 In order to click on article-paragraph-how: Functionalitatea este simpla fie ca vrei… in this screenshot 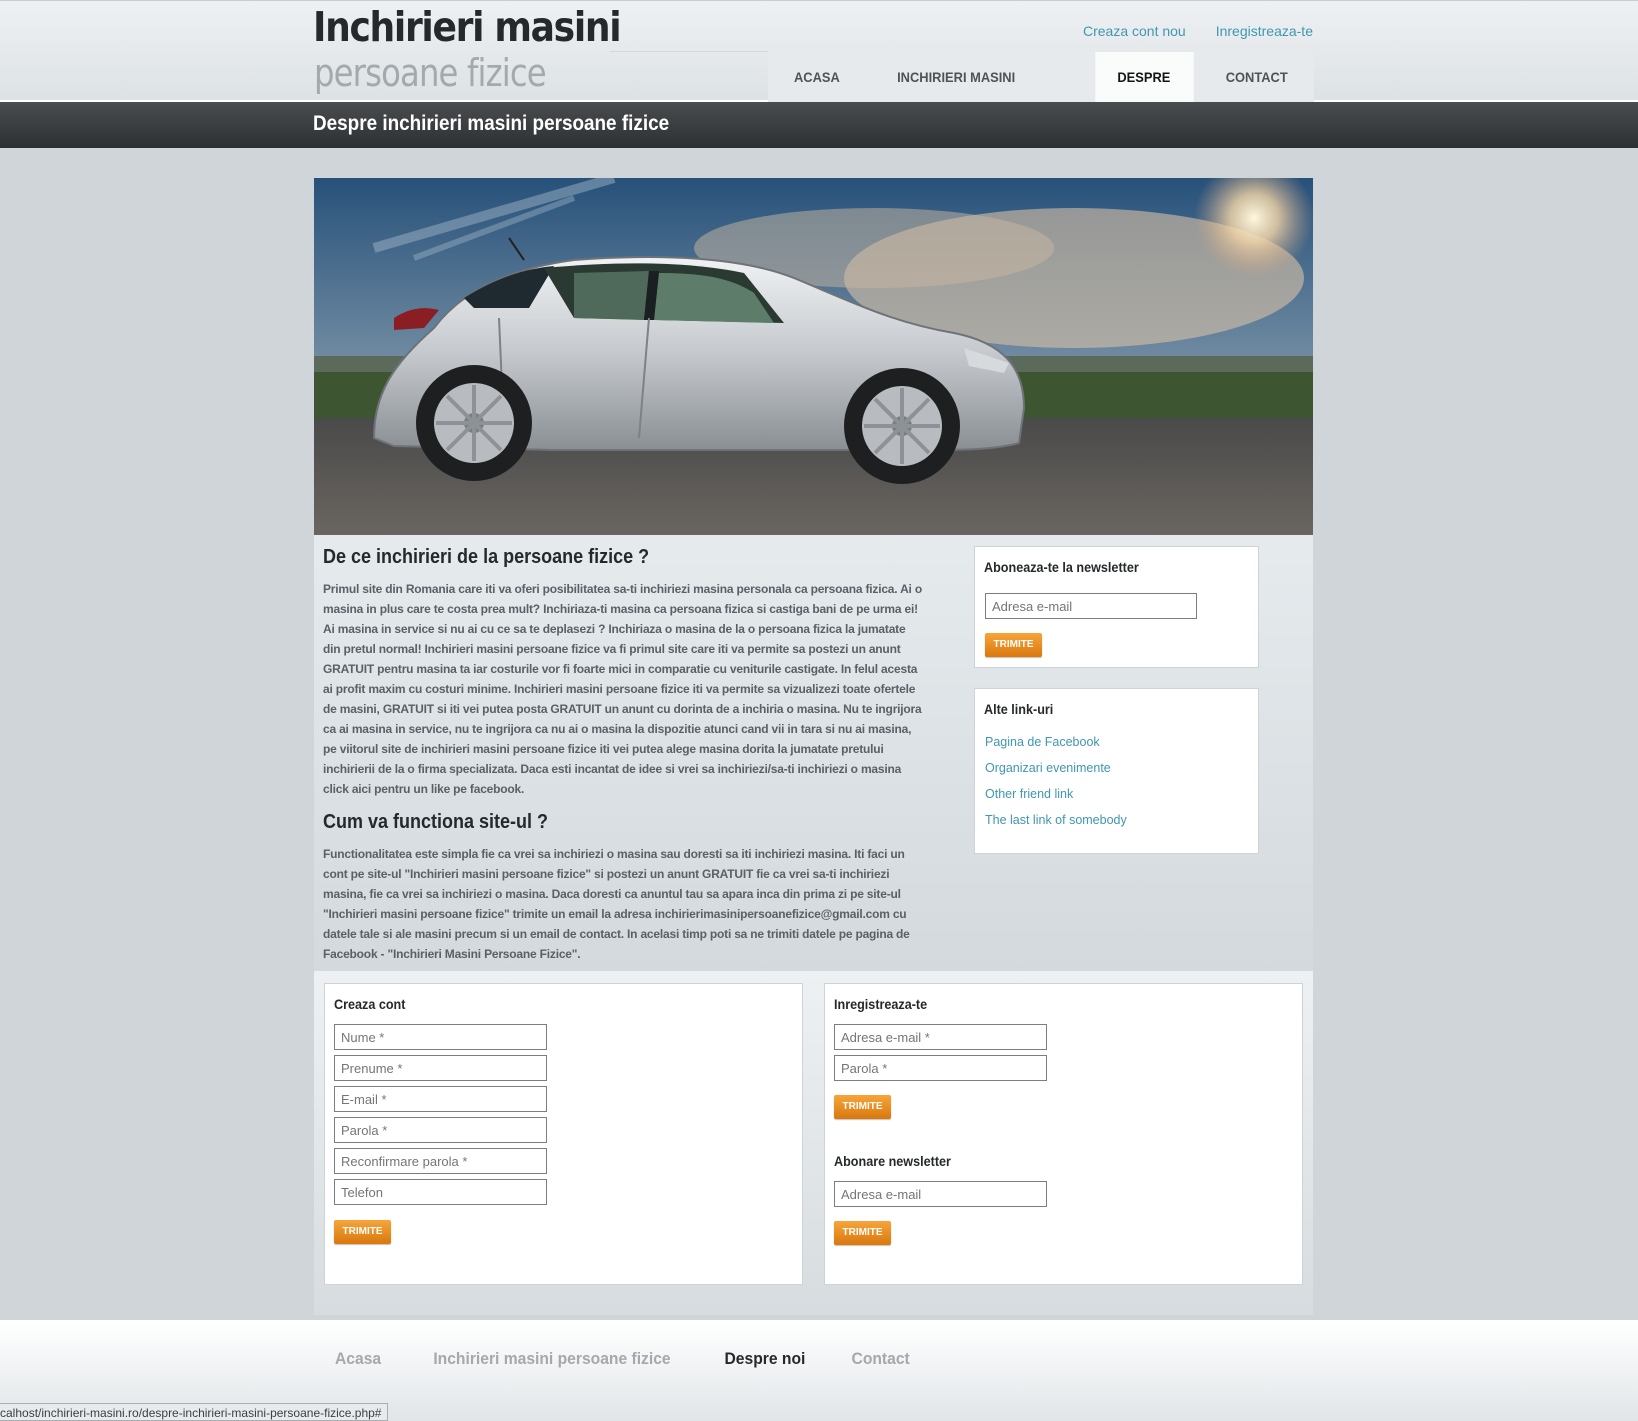, I will do `click(616, 904)`.